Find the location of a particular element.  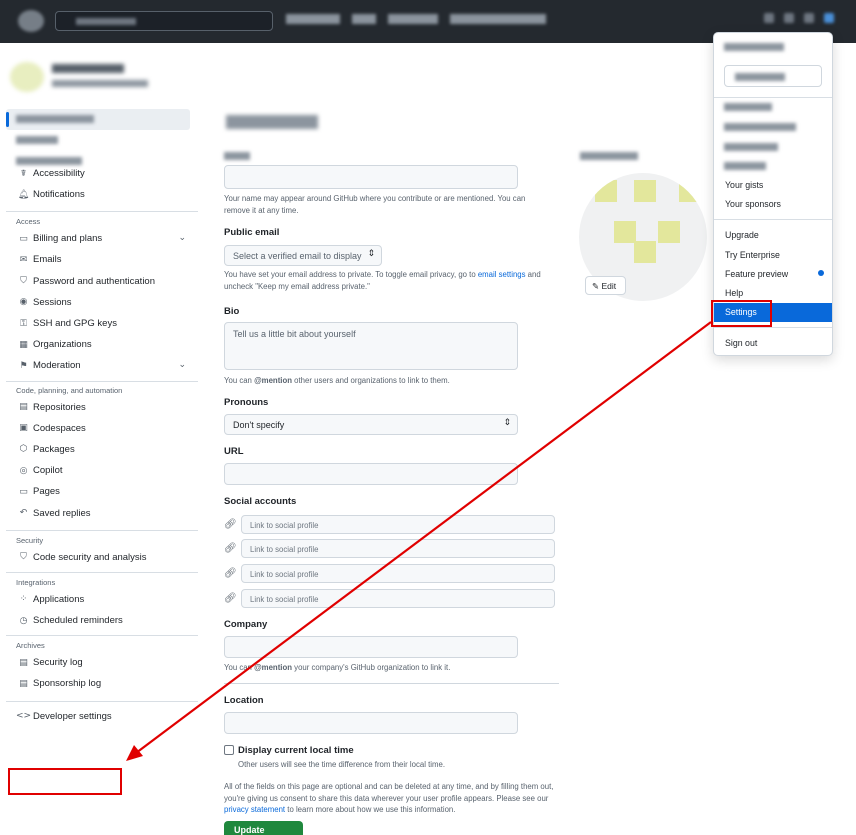

plus-icon is located at coordinates (789, 18).